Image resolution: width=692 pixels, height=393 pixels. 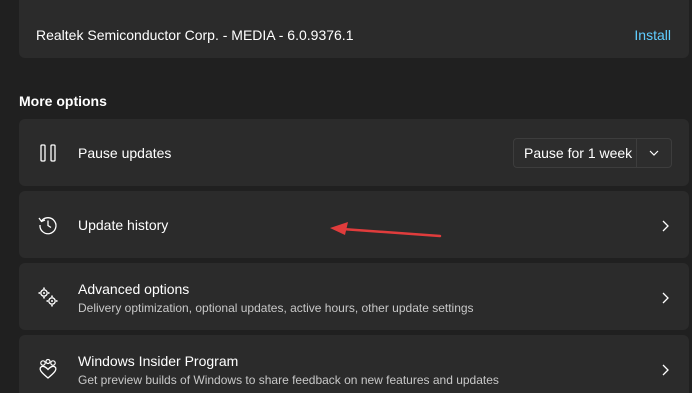 I want to click on annotation-arrow-icon, so click(x=386, y=230).